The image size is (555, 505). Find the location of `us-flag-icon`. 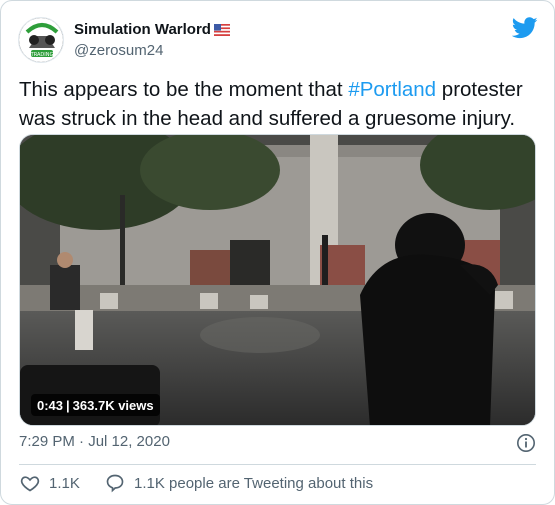

us-flag-icon is located at coordinates (221, 31).